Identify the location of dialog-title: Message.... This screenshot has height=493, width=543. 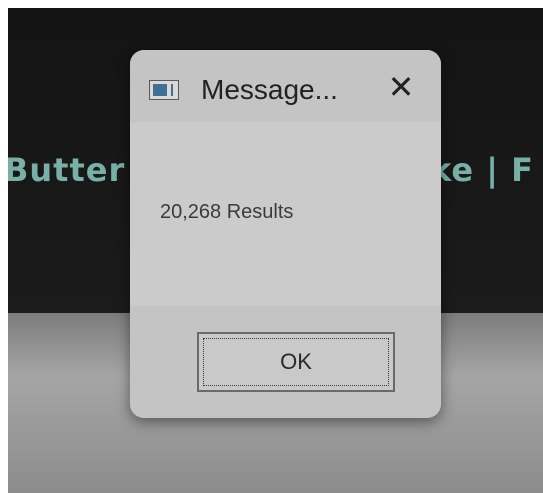
(269, 89).